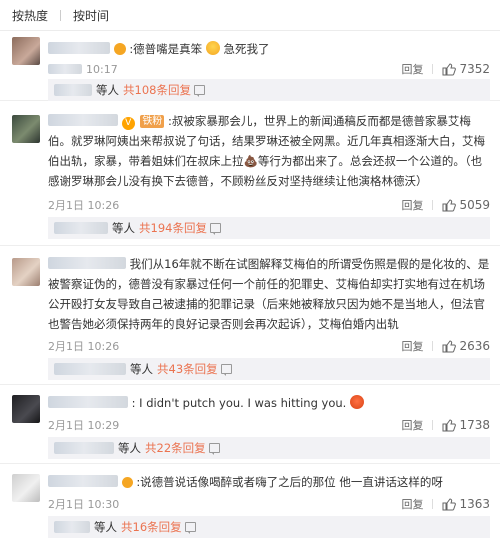  I want to click on comment-body-text: :德普嘴是真笨, so click(166, 49).